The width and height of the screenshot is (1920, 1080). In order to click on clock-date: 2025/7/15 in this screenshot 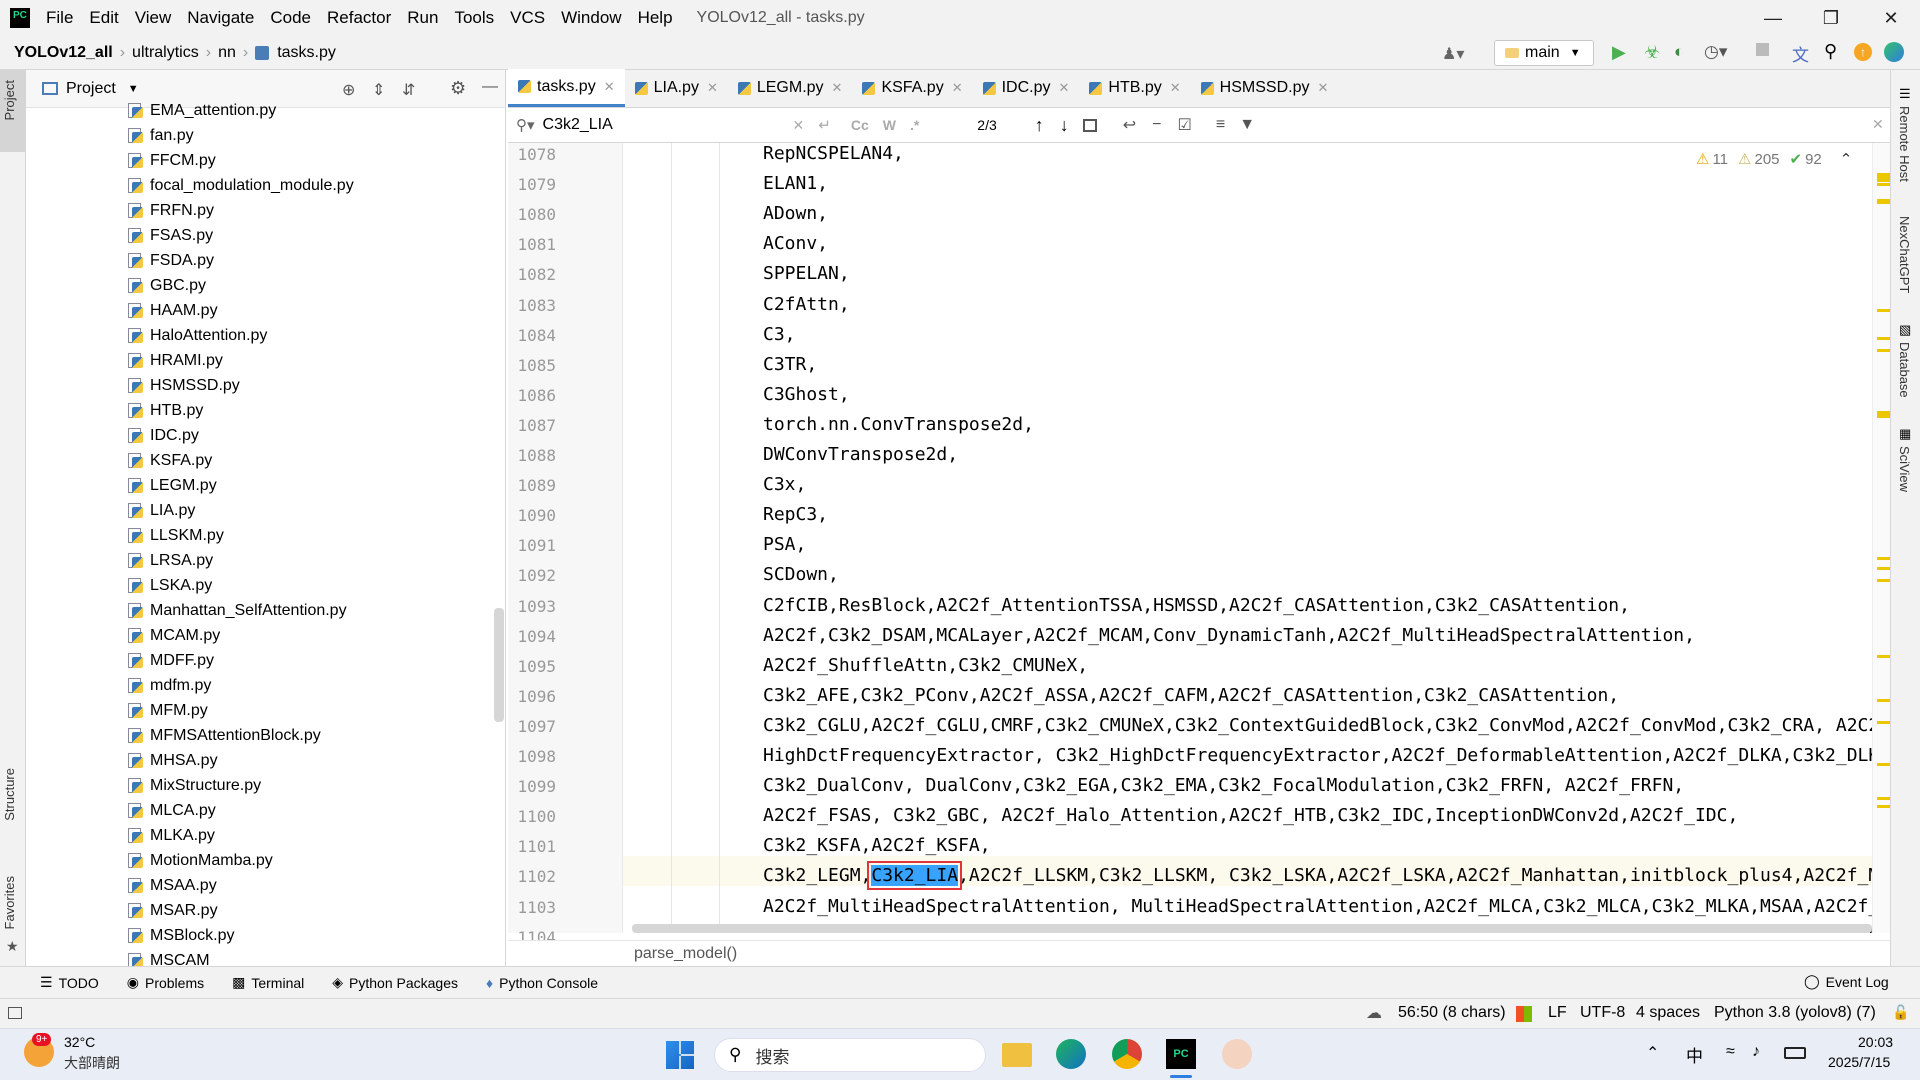, I will do `click(1859, 1062)`.